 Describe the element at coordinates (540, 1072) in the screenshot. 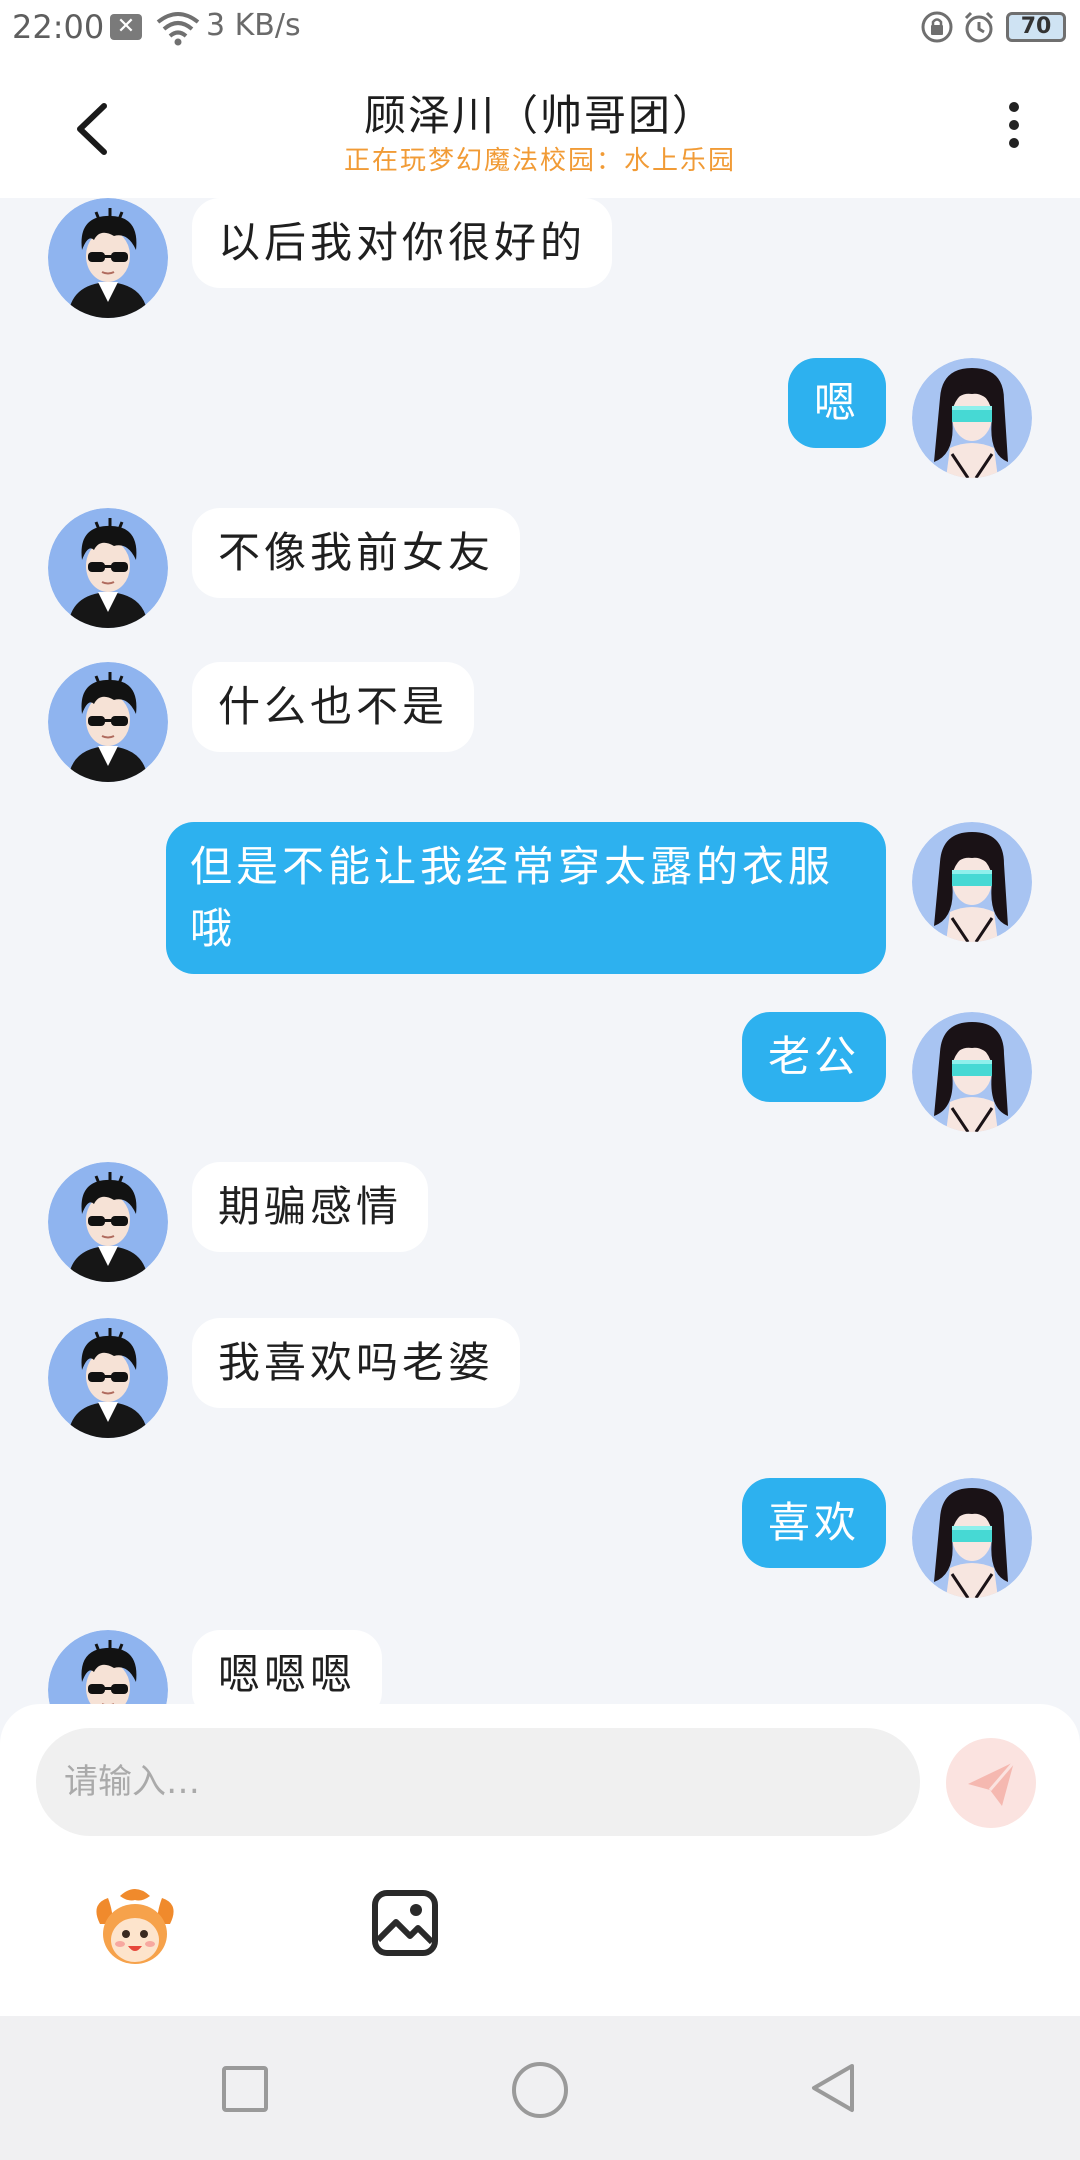

I see `message-row: 老公` at that location.